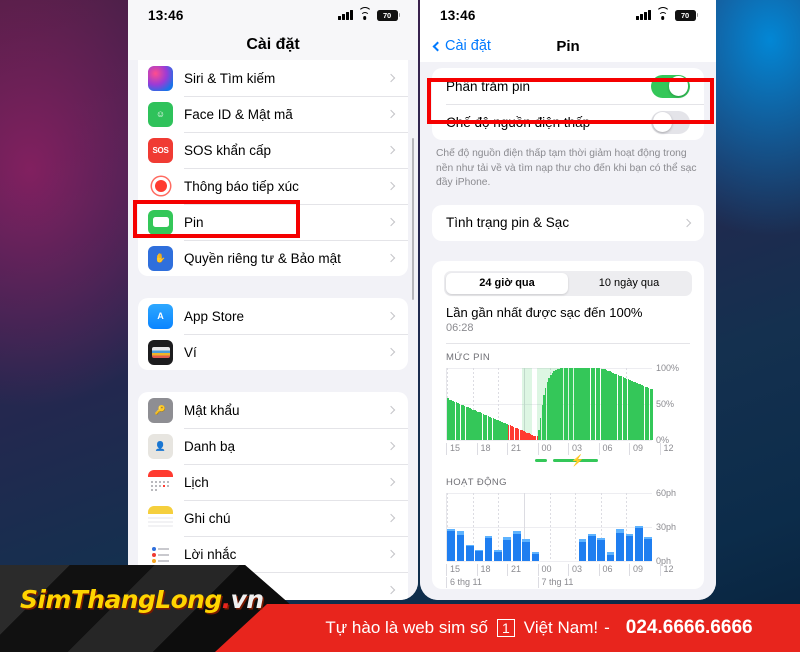 Image resolution: width=800 pixels, height=652 pixels. What do you see at coordinates (483, 448) in the screenshot?
I see `x-tick-label: 18` at bounding box center [483, 448].